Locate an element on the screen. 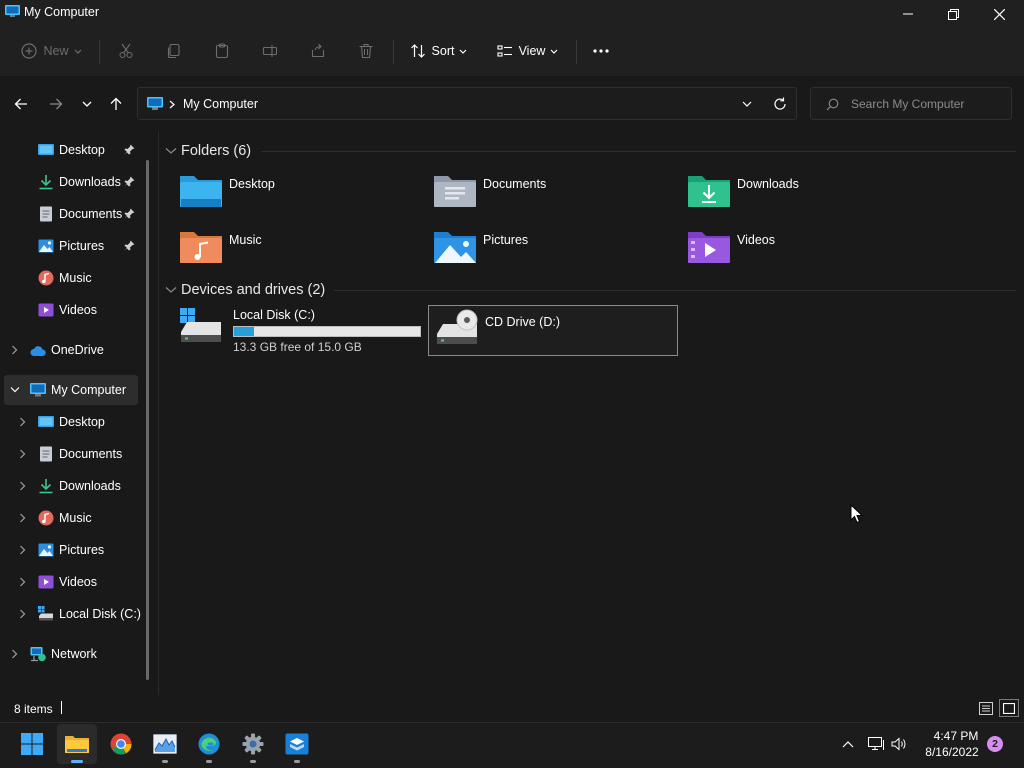 This screenshot has height=768, width=1024. sidebar-item-documents: Documents is located at coordinates (68, 454).